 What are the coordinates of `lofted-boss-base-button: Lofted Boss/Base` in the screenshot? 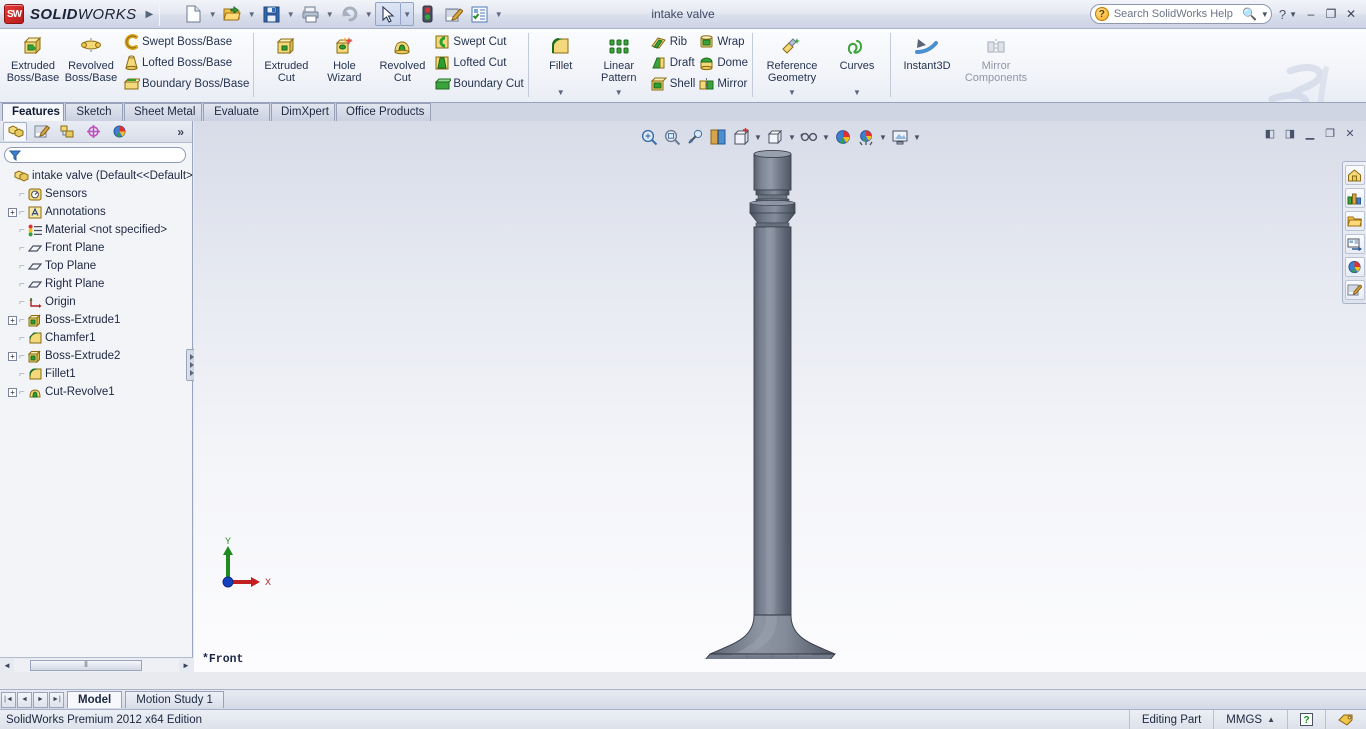 It's located at (184, 63).